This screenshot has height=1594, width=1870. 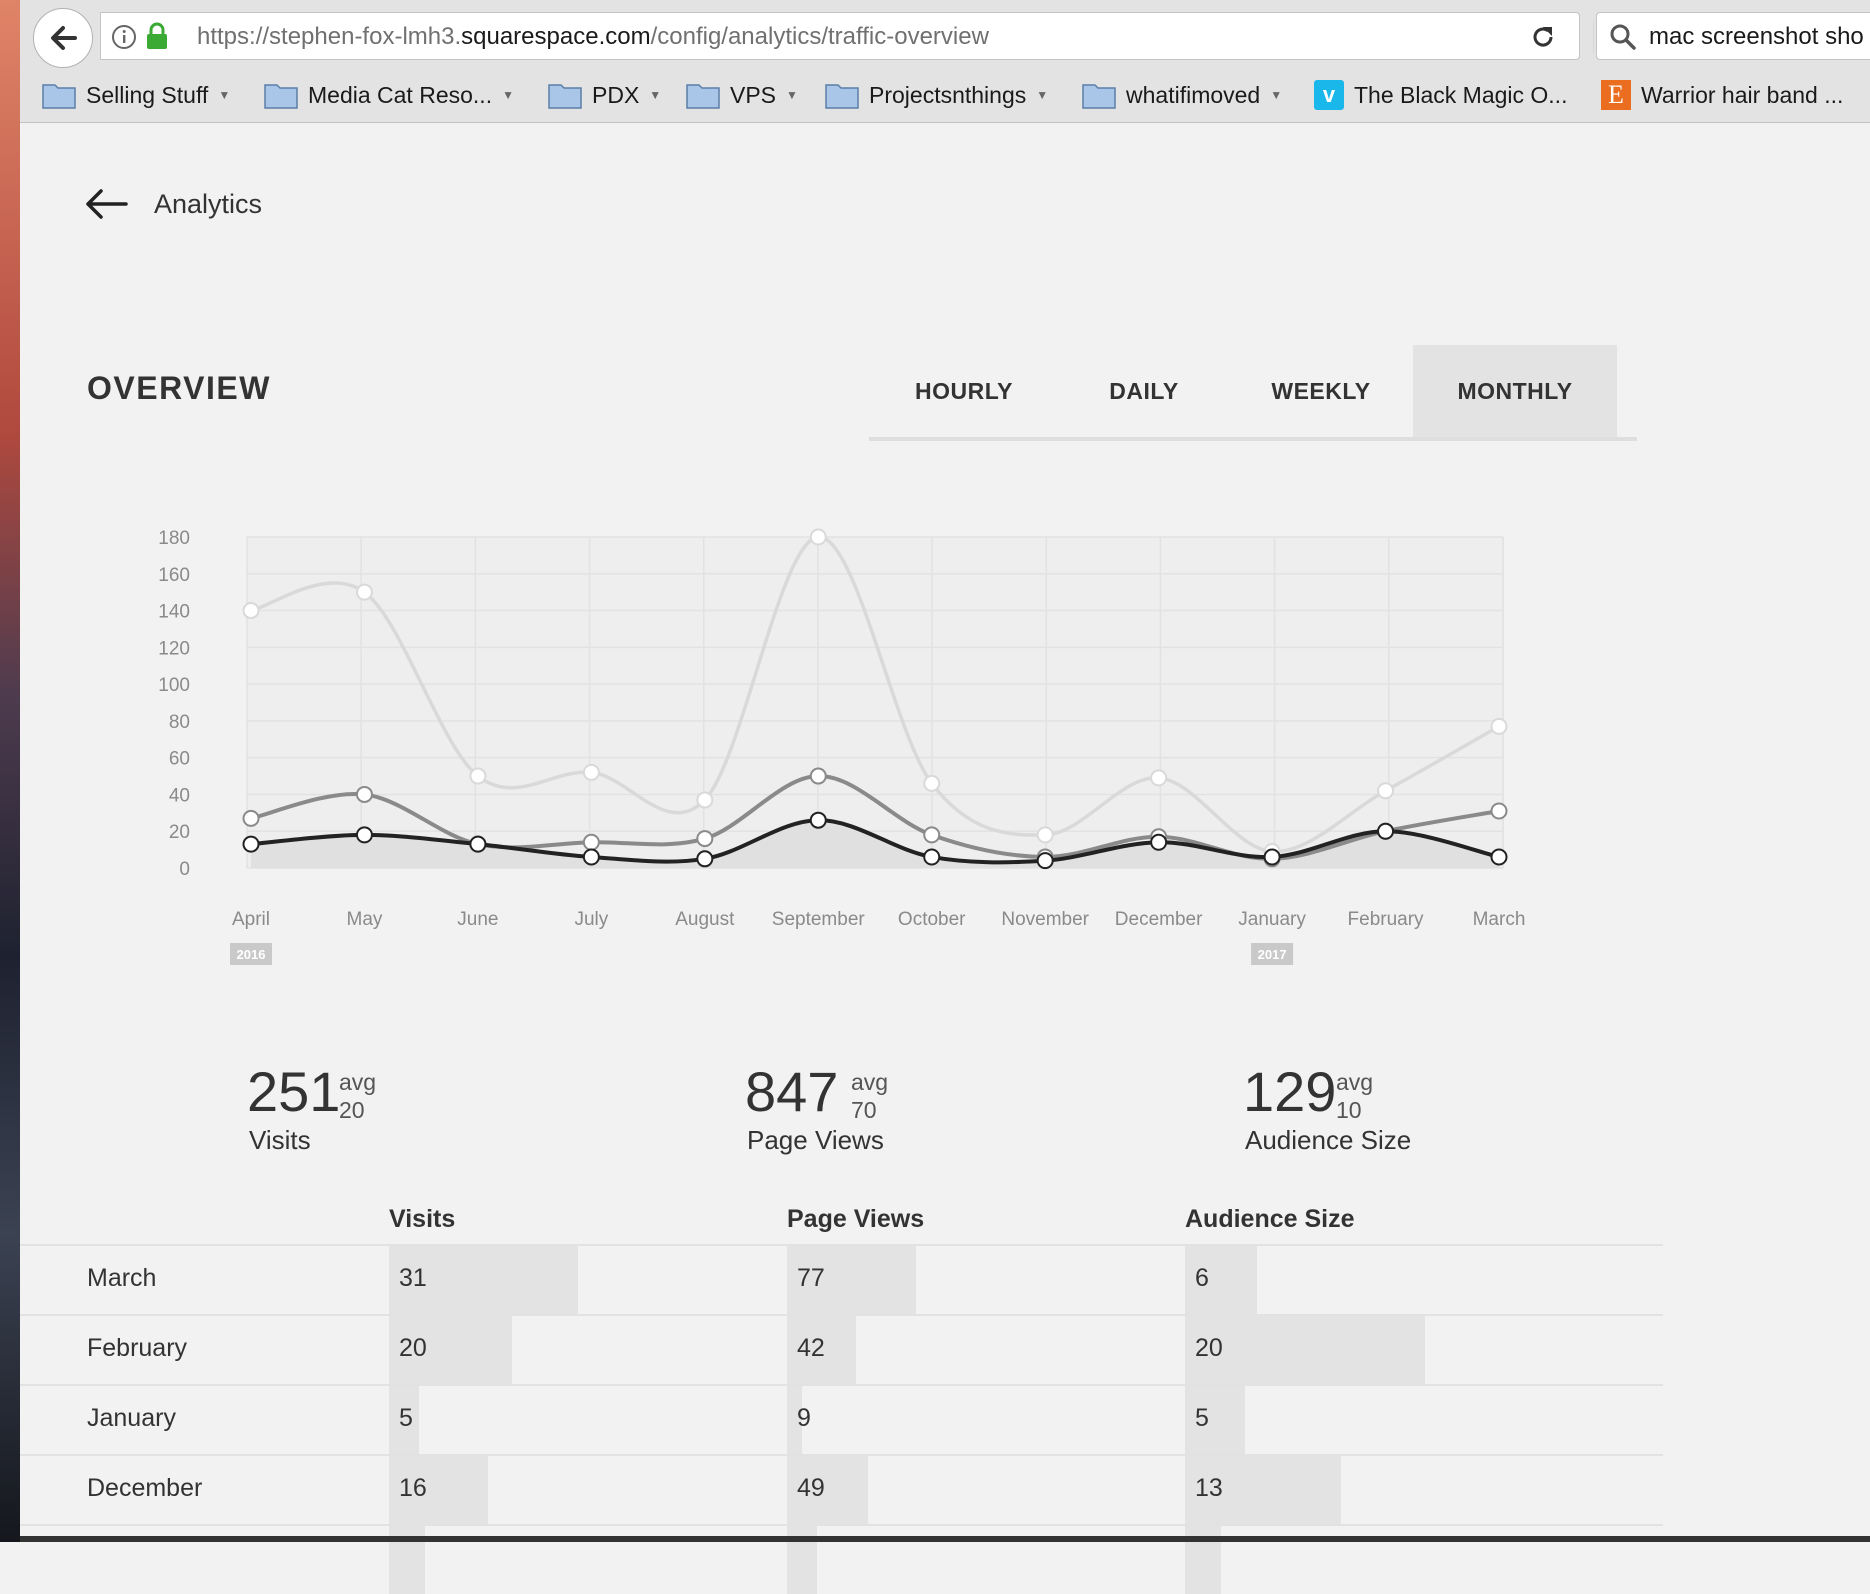 What do you see at coordinates (855, 1219) in the screenshot?
I see `column-header-page-views: Page Views` at bounding box center [855, 1219].